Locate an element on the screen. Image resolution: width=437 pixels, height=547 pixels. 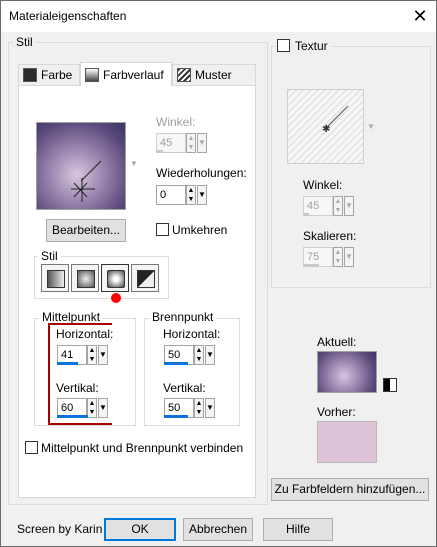
tab-muster-label: Muster is located at coordinates (213, 75).